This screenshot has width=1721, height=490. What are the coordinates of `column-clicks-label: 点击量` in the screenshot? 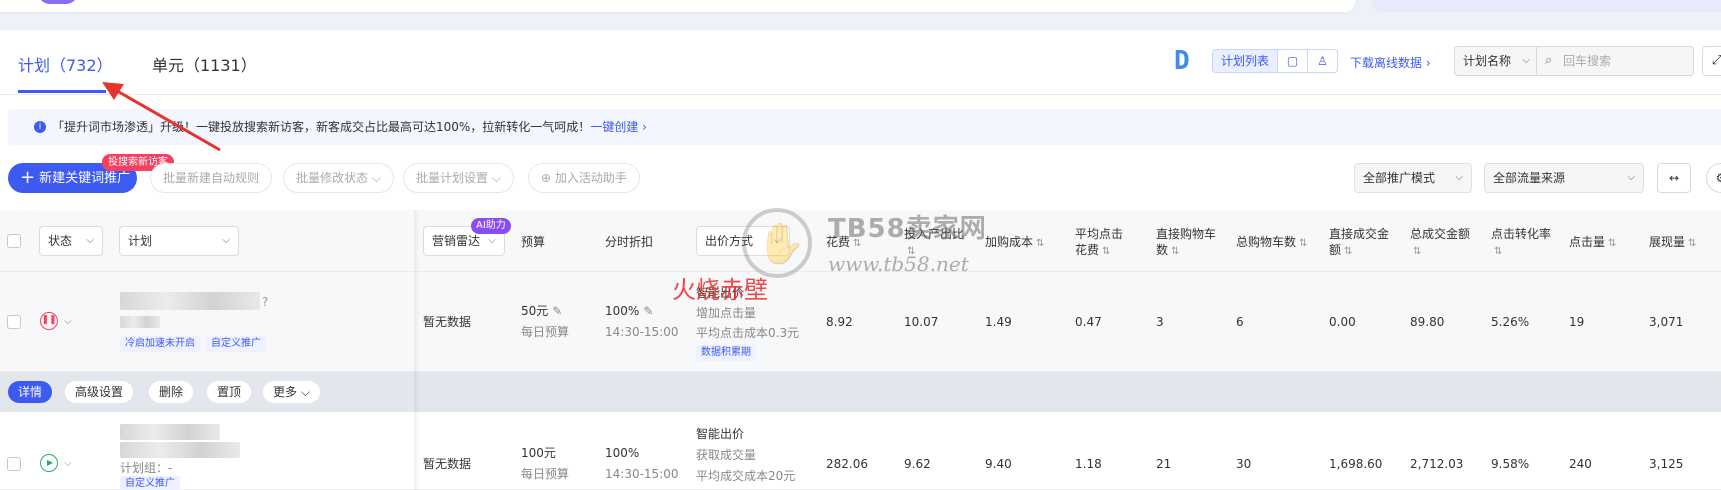 It's located at (1587, 242).